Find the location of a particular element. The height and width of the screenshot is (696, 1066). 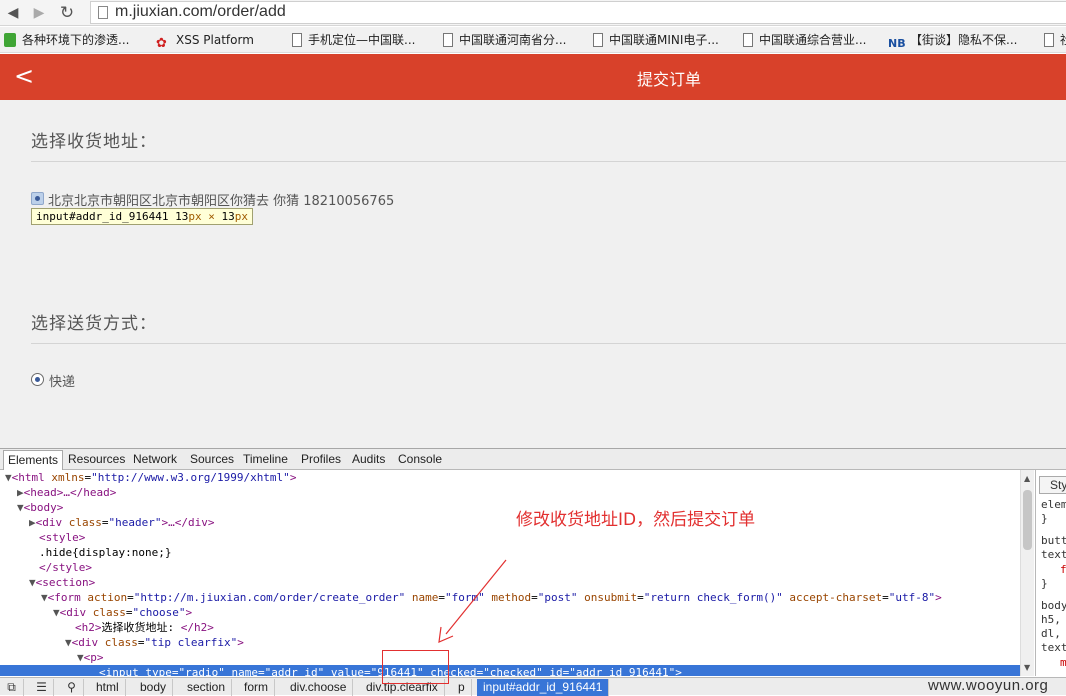

address-heading: 选择收货地址： is located at coordinates (94, 142).